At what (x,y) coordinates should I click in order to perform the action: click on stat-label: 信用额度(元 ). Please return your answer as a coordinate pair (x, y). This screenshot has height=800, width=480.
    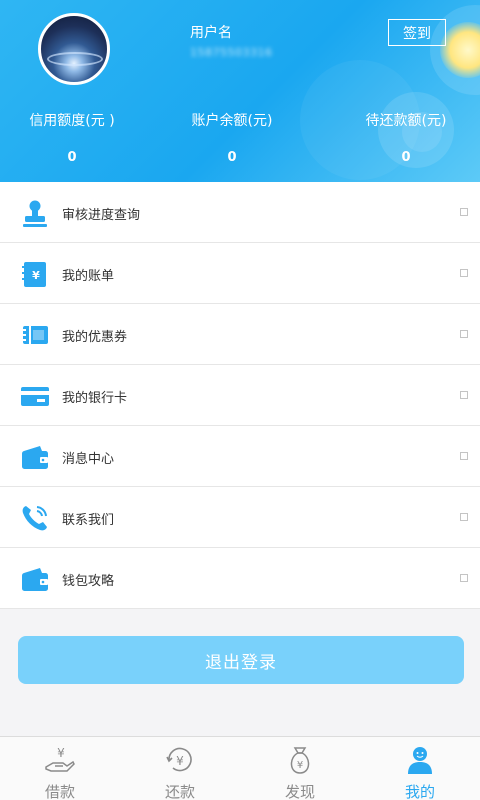
    Looking at the image, I should click on (72, 121).